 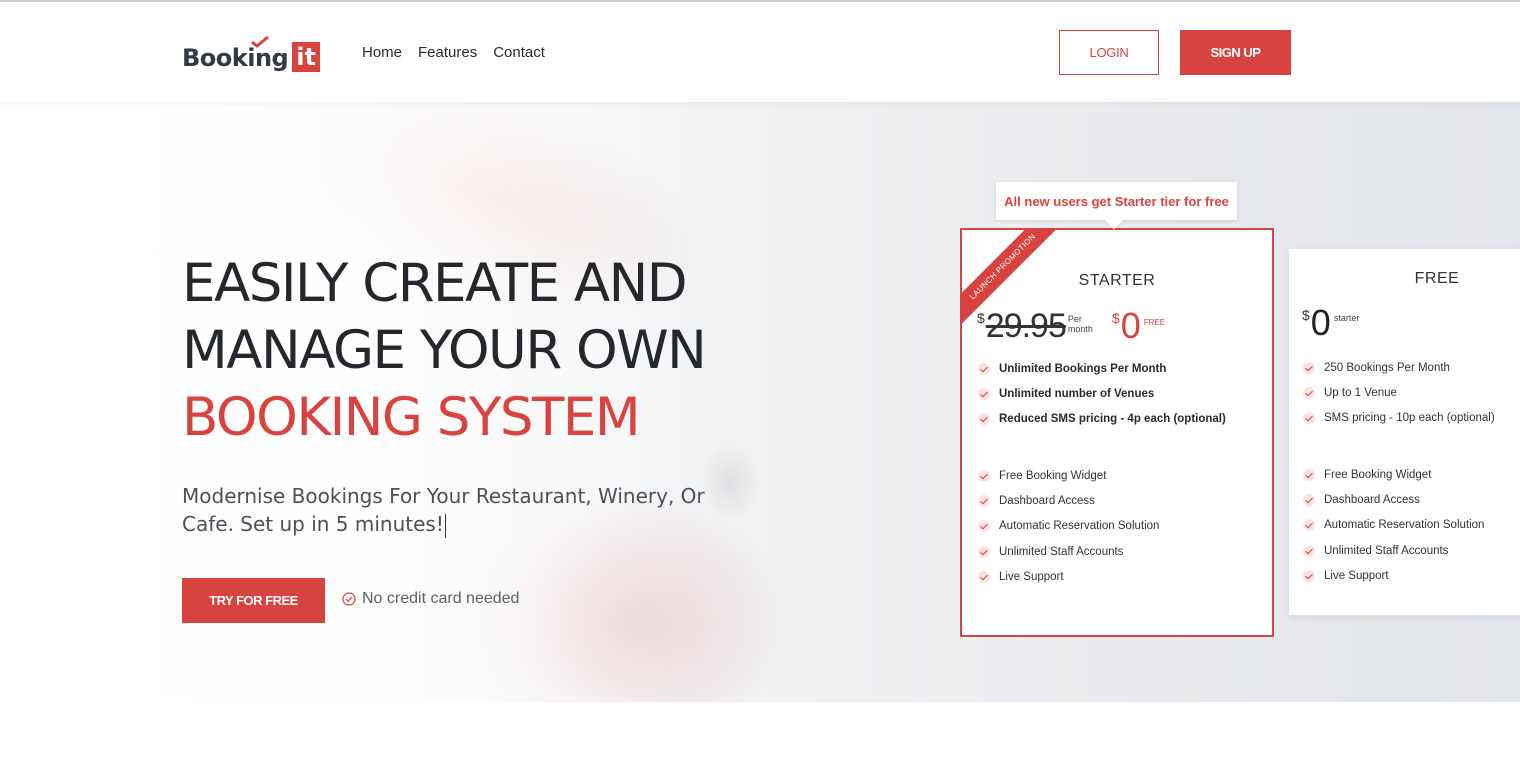 I want to click on headline-line-2: MANAGE YOUR OWN, so click(x=444, y=350).